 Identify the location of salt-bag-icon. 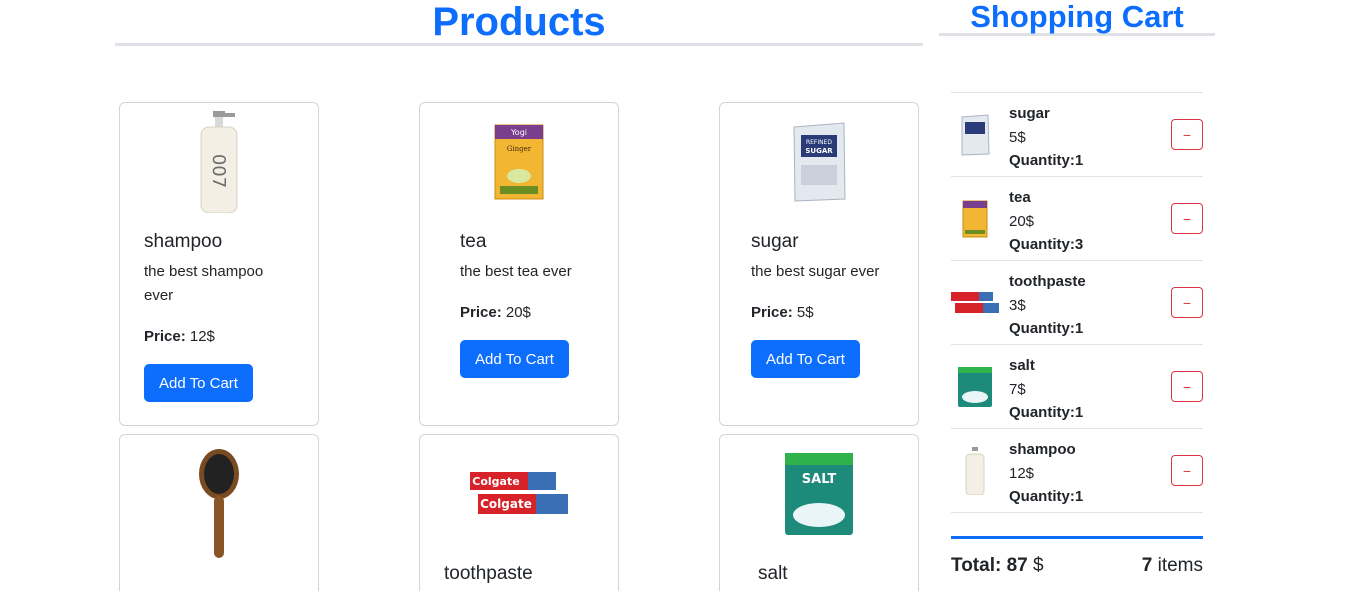
(975, 387).